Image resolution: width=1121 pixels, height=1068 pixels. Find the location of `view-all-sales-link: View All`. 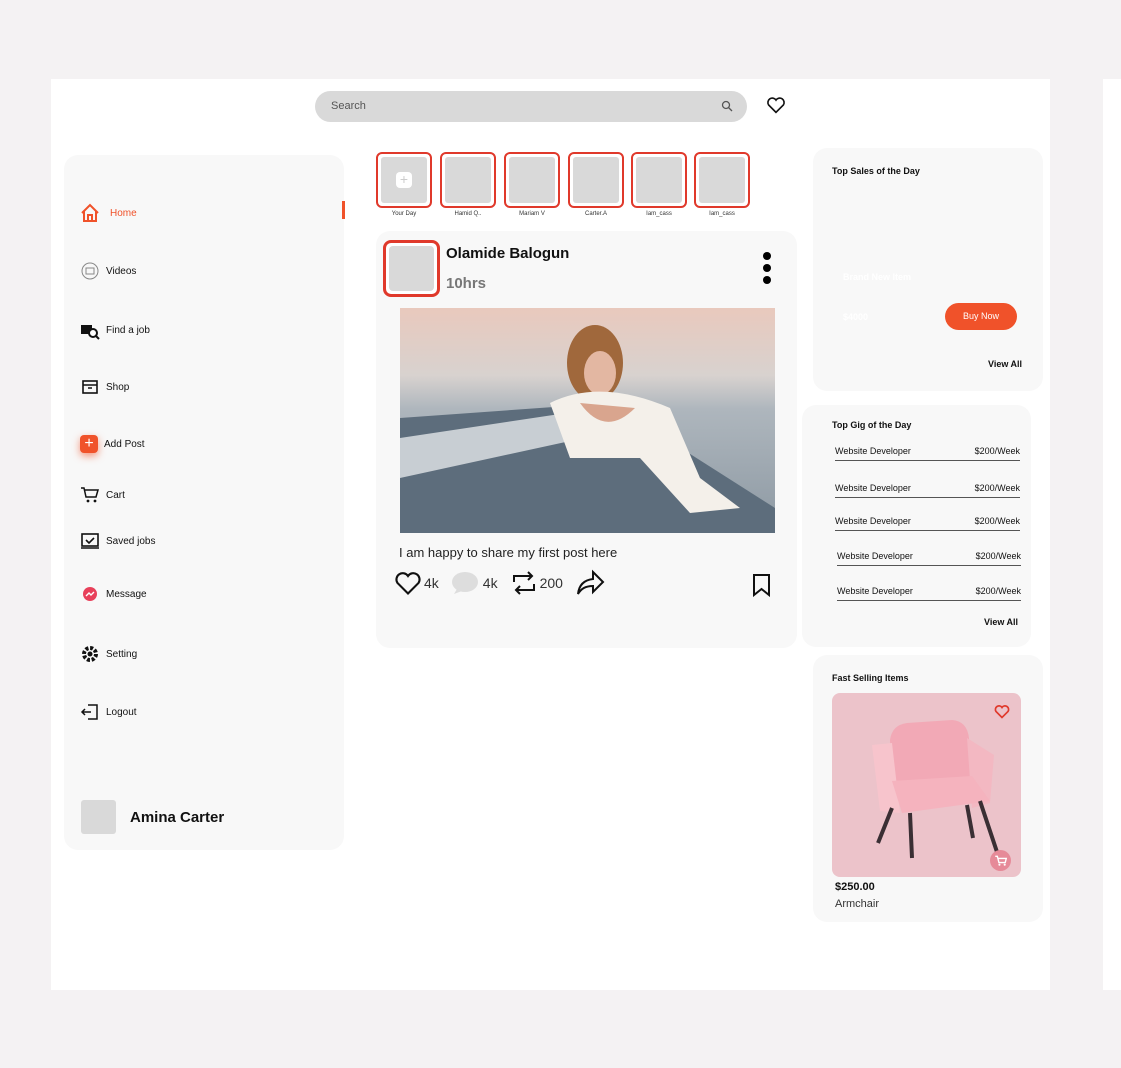

view-all-sales-link: View All is located at coordinates (1005, 364).